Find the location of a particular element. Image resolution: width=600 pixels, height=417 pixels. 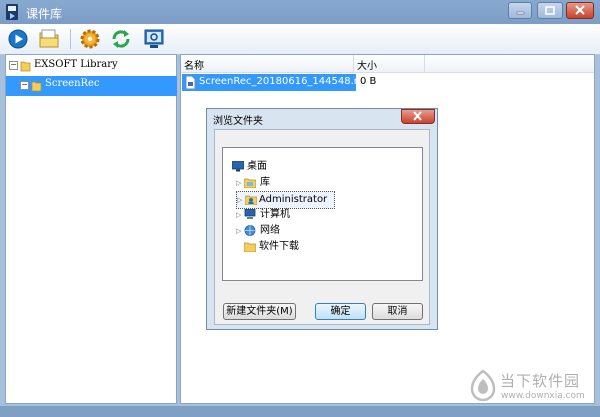

table-row: ScreenRec_20180616_144548.mp4 0 B is located at coordinates (388, 82).